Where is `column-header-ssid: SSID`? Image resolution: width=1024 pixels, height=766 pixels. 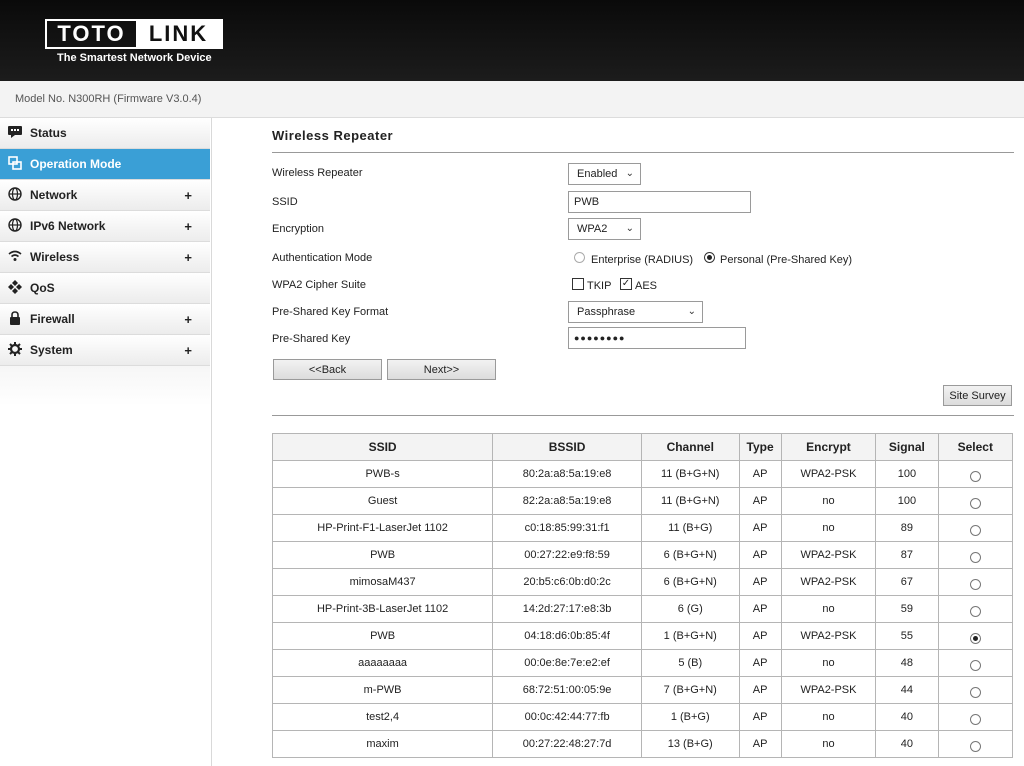
column-header-ssid: SSID is located at coordinates (382, 447).